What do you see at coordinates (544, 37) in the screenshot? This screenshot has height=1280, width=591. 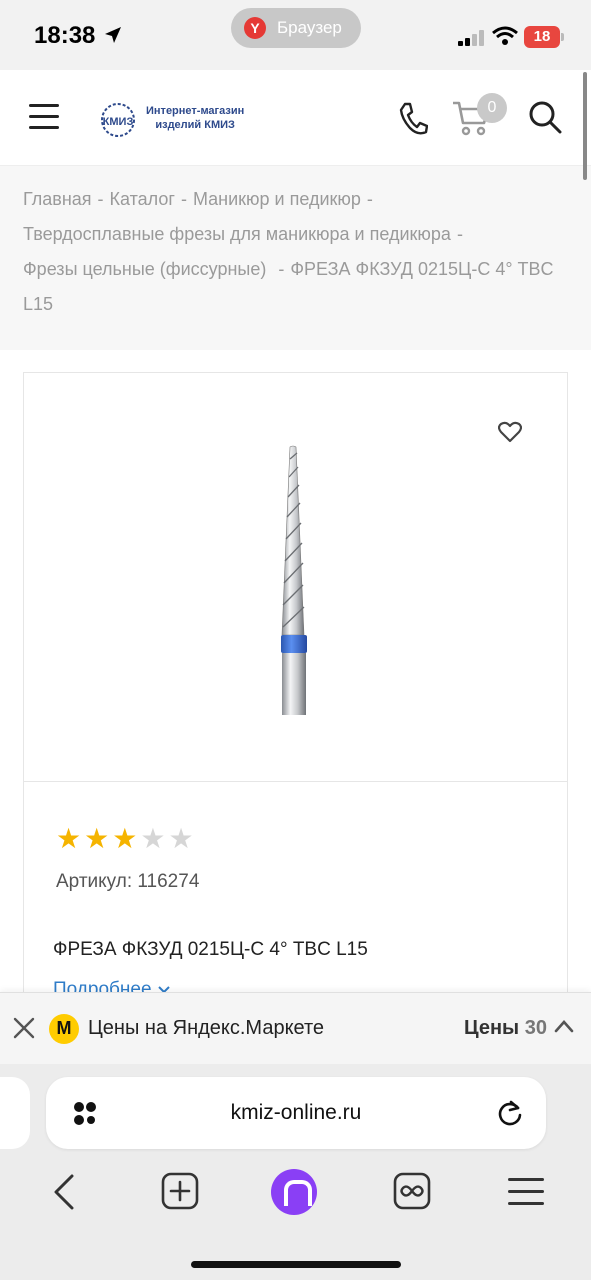 I see `battery-icon: 18` at bounding box center [544, 37].